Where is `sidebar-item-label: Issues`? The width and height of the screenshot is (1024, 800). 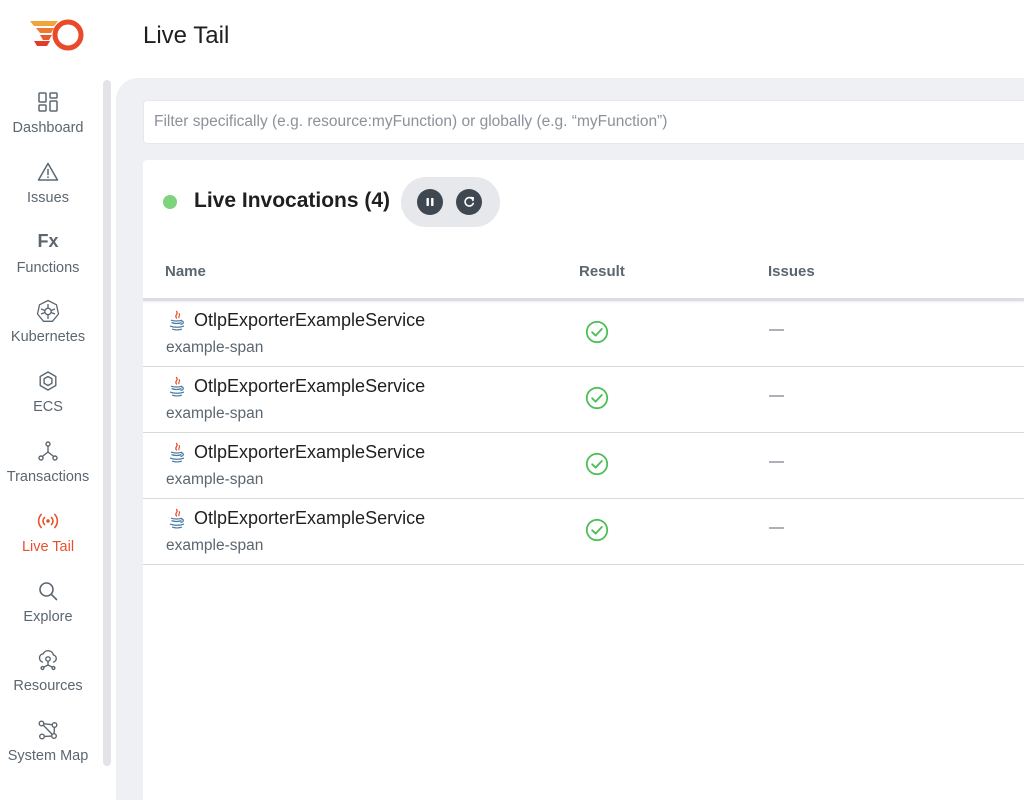 sidebar-item-label: Issues is located at coordinates (48, 197).